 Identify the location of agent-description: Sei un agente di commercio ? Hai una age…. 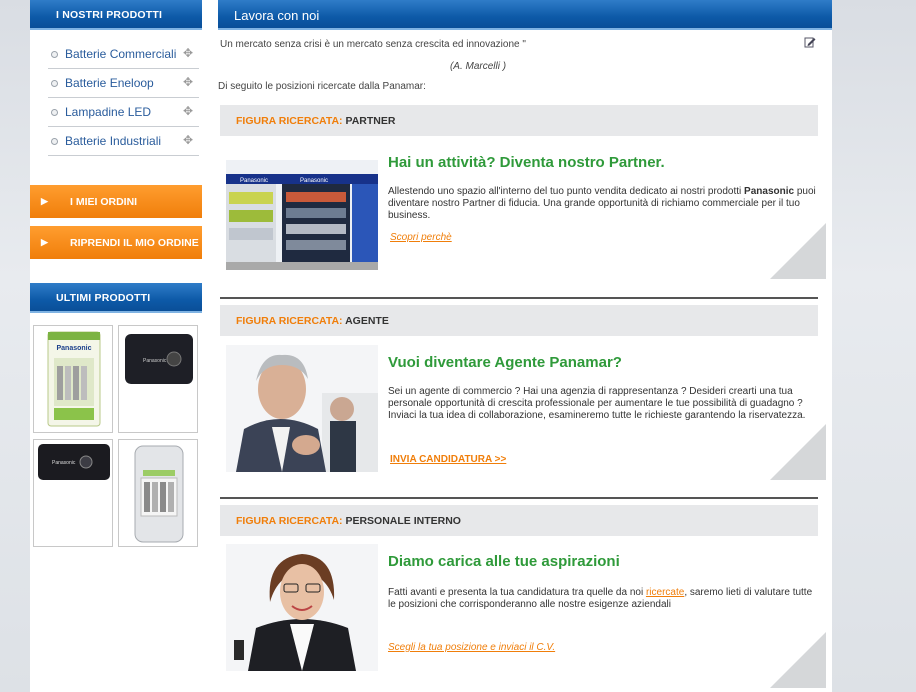
(597, 403).